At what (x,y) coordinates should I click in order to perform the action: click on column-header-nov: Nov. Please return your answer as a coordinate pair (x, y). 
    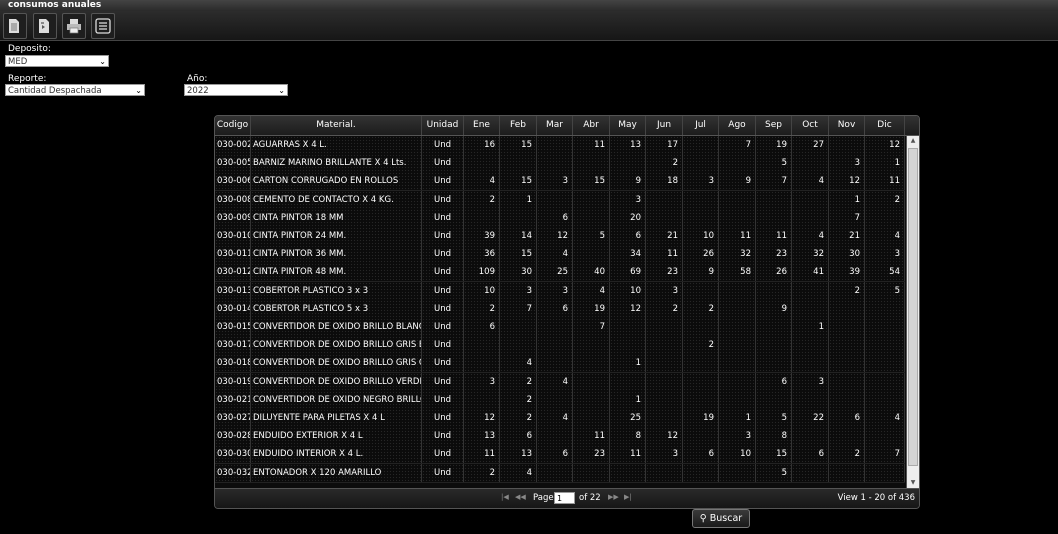
    Looking at the image, I should click on (847, 125).